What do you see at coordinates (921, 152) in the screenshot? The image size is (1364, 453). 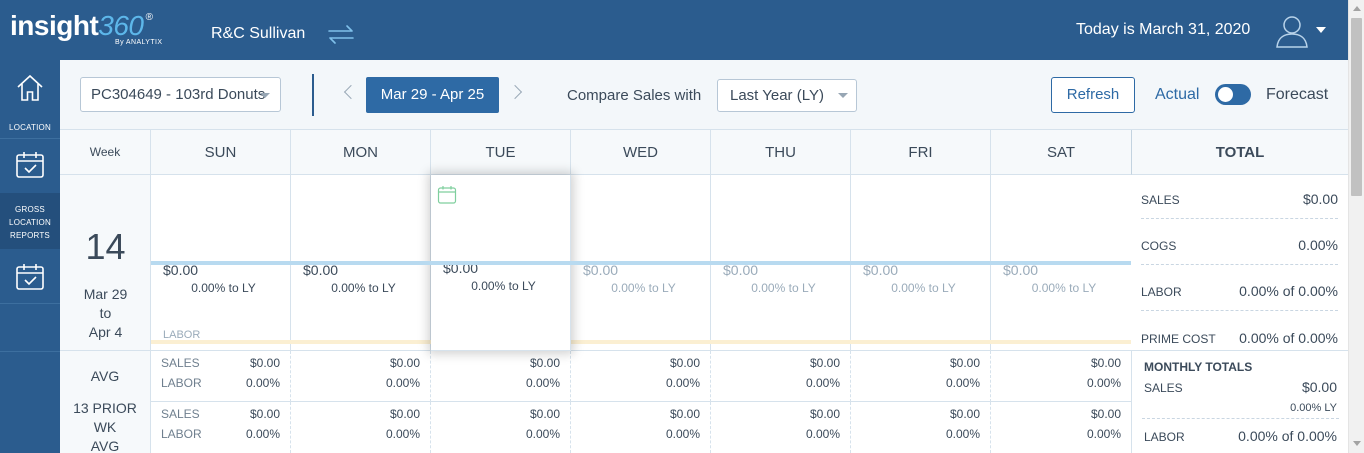 I see `day-header-fri: FRI` at bounding box center [921, 152].